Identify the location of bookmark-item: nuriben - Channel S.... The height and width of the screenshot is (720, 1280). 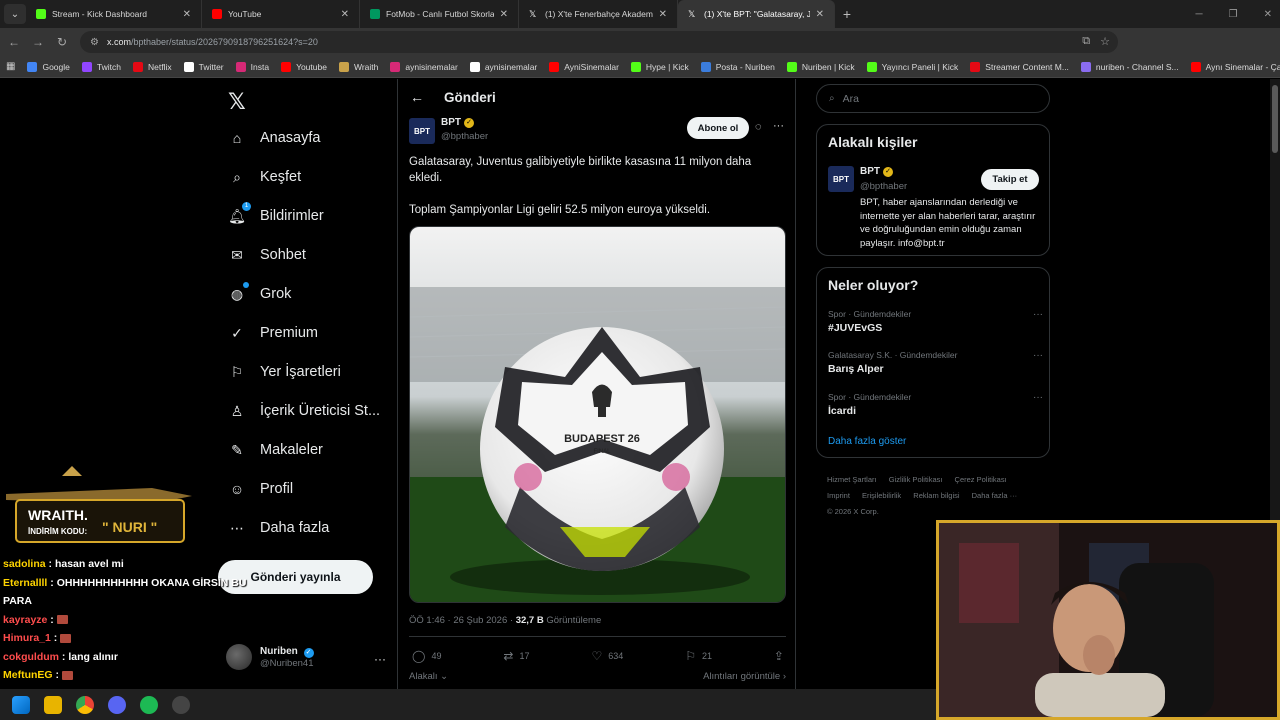
(1129, 66).